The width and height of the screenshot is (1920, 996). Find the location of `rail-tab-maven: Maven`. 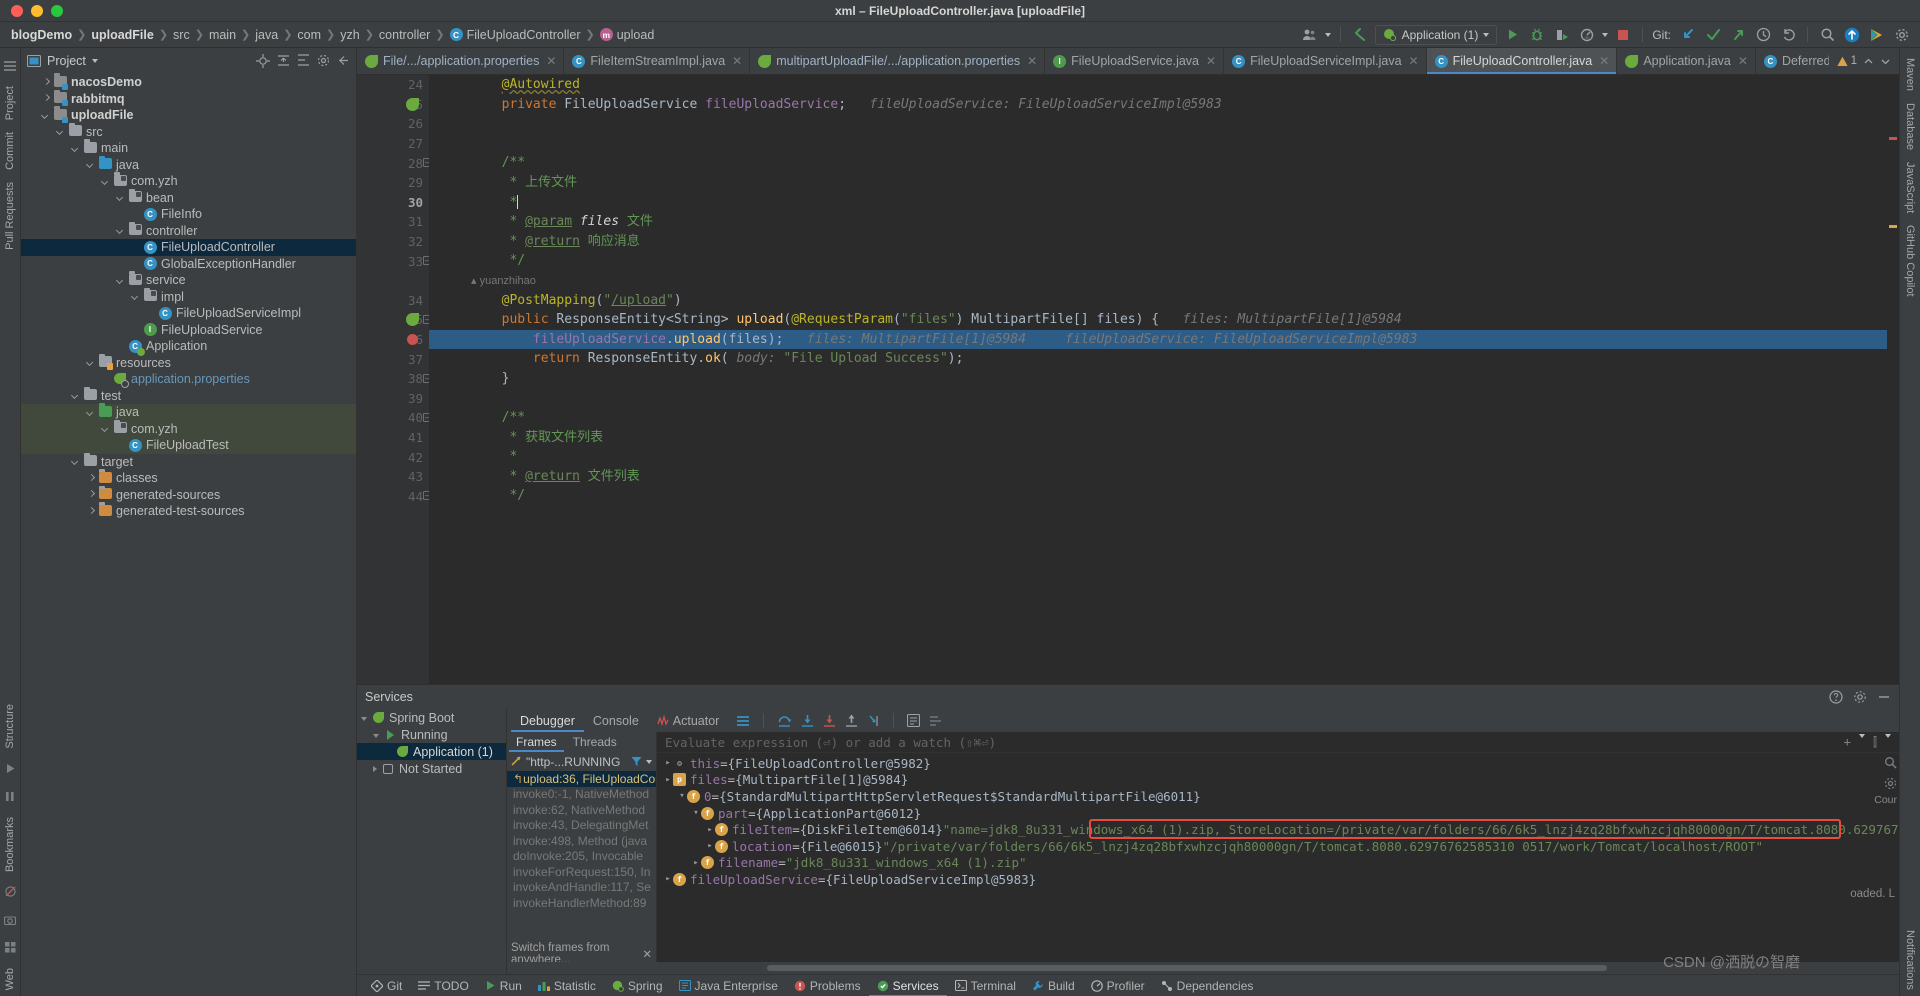

rail-tab-maven: Maven is located at coordinates (1910, 74).